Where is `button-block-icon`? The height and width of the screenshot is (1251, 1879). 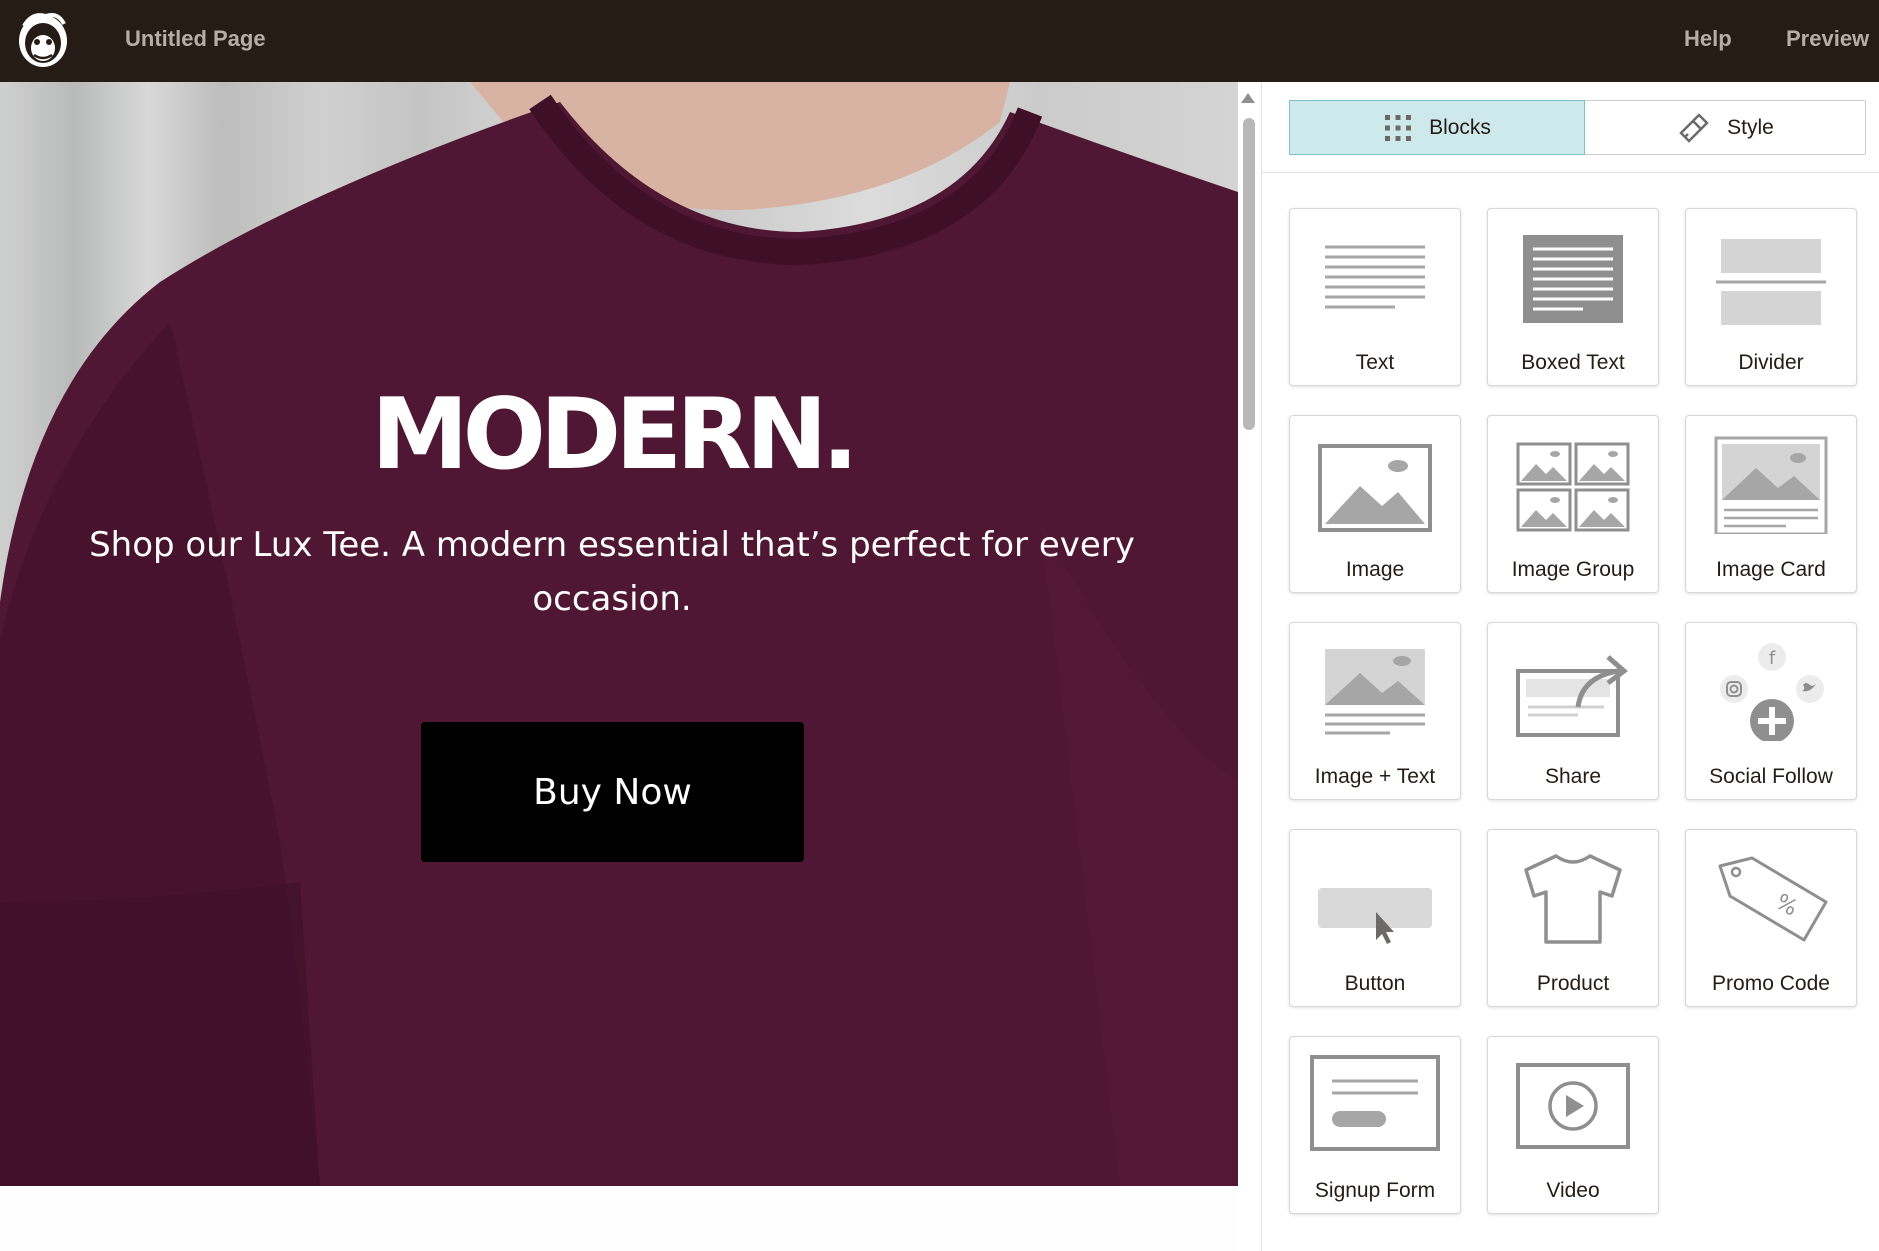
button-block-icon is located at coordinates (1375, 916).